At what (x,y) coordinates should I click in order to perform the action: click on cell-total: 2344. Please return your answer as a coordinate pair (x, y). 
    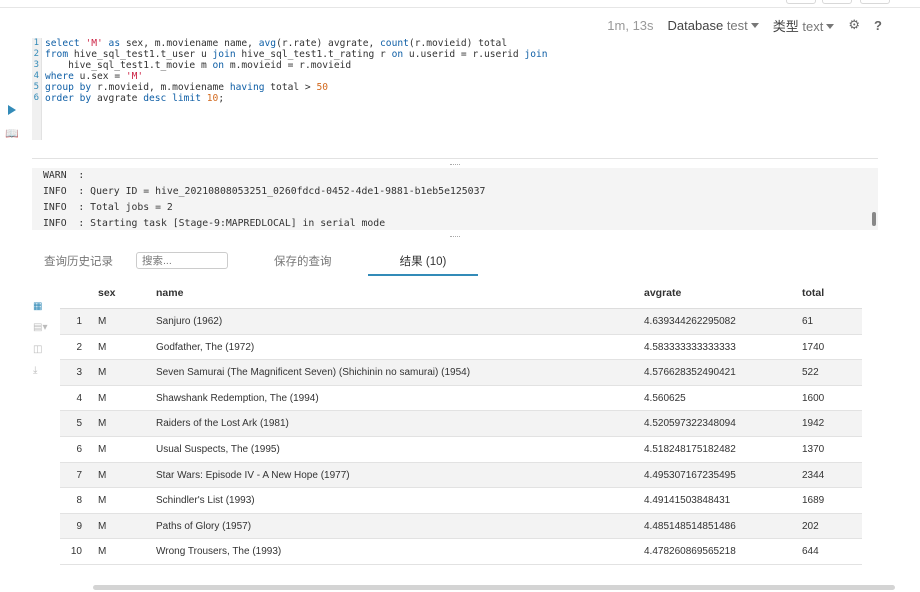
    Looking at the image, I should click on (813, 475).